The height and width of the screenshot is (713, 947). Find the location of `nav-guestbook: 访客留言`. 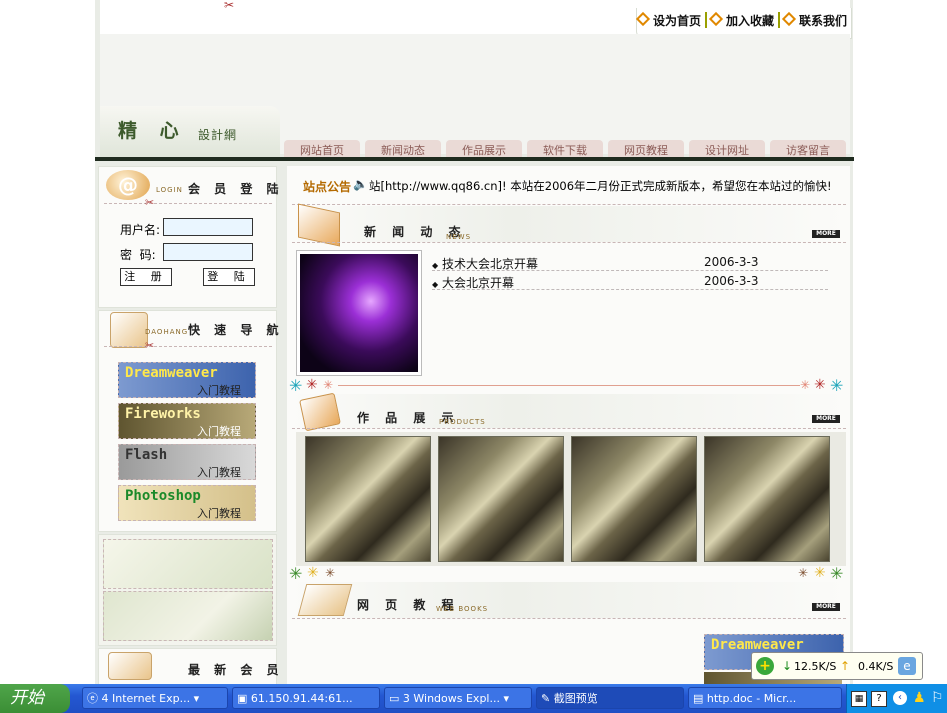

nav-guestbook: 访客留言 is located at coordinates (808, 149).